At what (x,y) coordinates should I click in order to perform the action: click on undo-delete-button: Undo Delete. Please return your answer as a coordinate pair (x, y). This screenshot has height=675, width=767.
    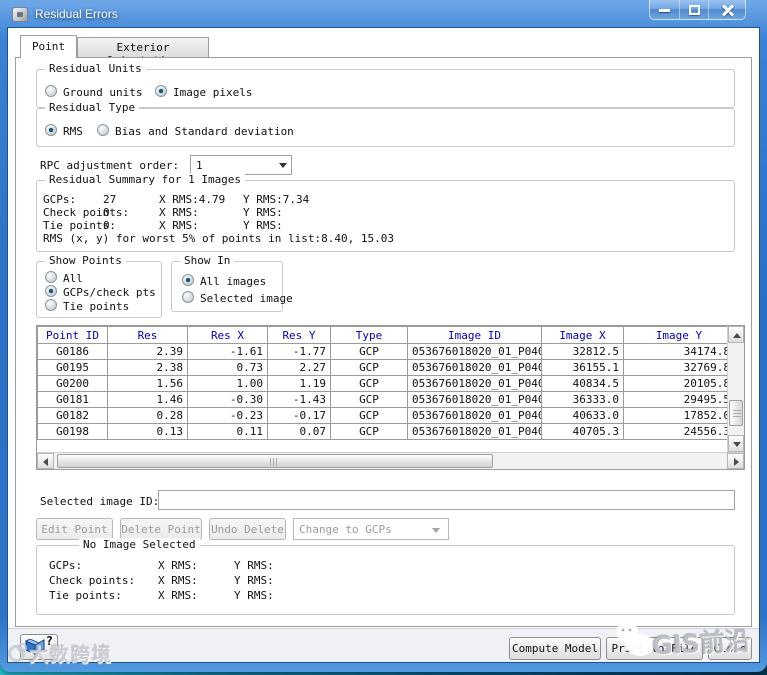
    Looking at the image, I should click on (247, 529).